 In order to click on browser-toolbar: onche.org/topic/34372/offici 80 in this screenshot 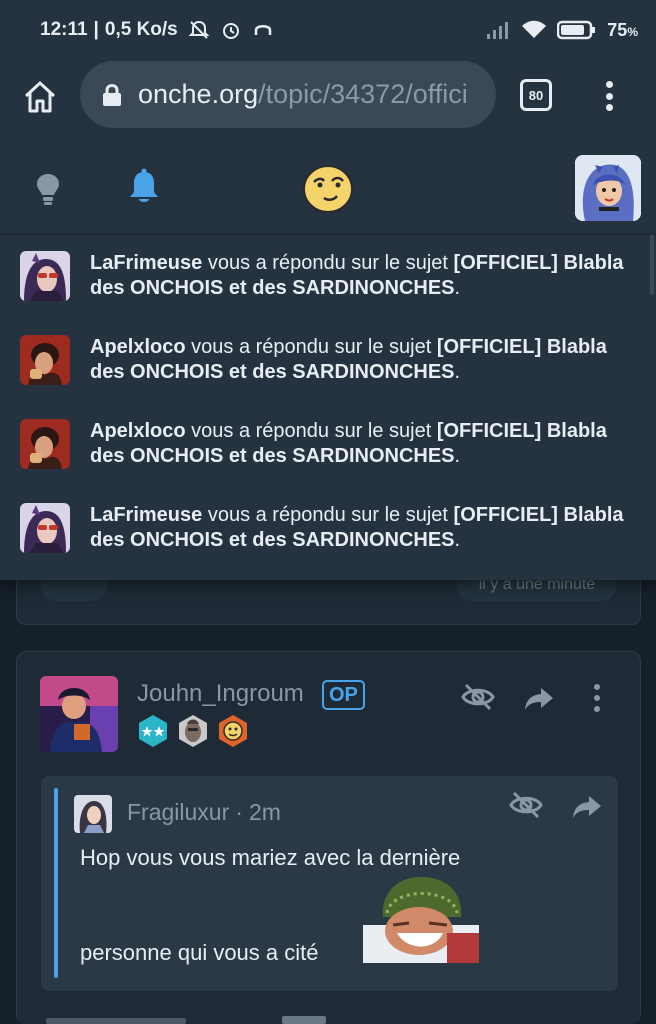, I will do `click(328, 97)`.